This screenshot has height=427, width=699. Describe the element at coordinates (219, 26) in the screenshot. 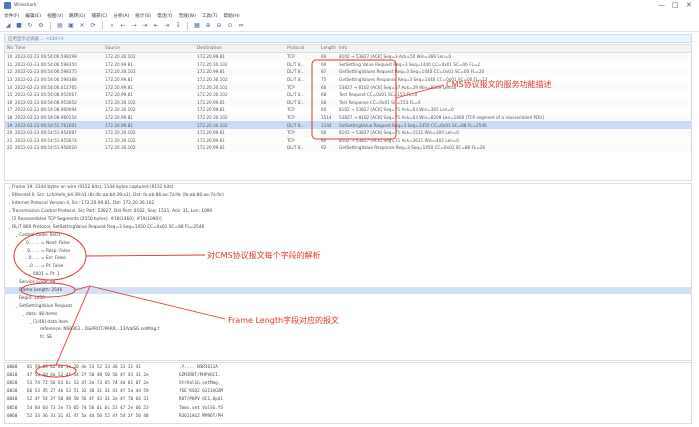

I see `zoom-out-icon: ⊖` at that location.